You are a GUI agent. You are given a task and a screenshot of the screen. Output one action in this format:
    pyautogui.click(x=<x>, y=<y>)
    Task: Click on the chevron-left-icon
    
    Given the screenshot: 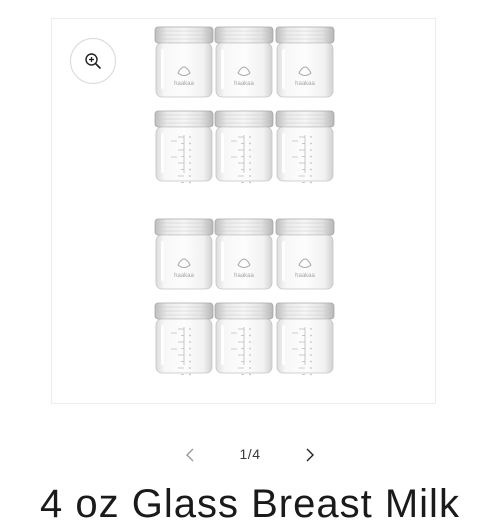 What is the action you would take?
    pyautogui.click(x=190, y=455)
    